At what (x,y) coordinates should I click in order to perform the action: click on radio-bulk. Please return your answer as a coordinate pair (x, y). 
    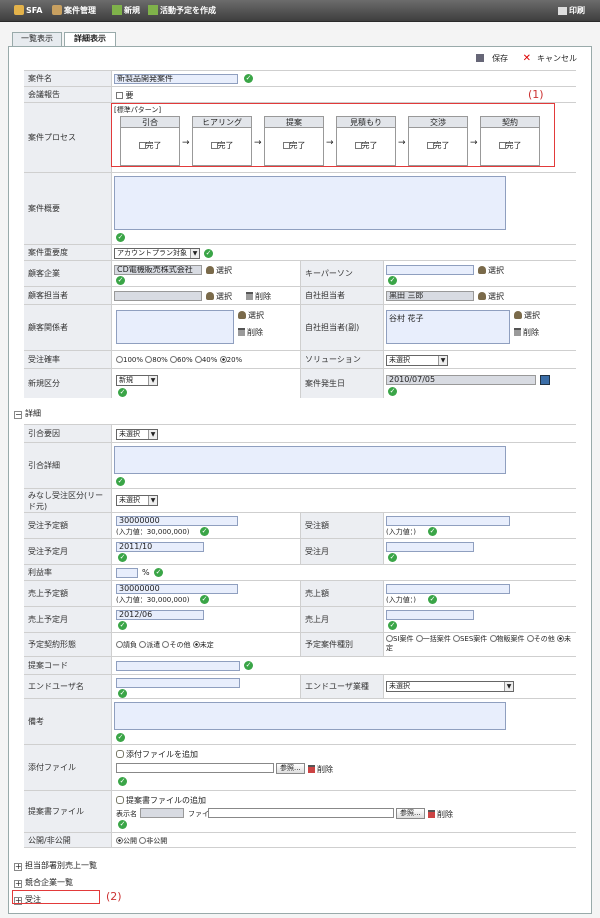
    Looking at the image, I should click on (419, 638).